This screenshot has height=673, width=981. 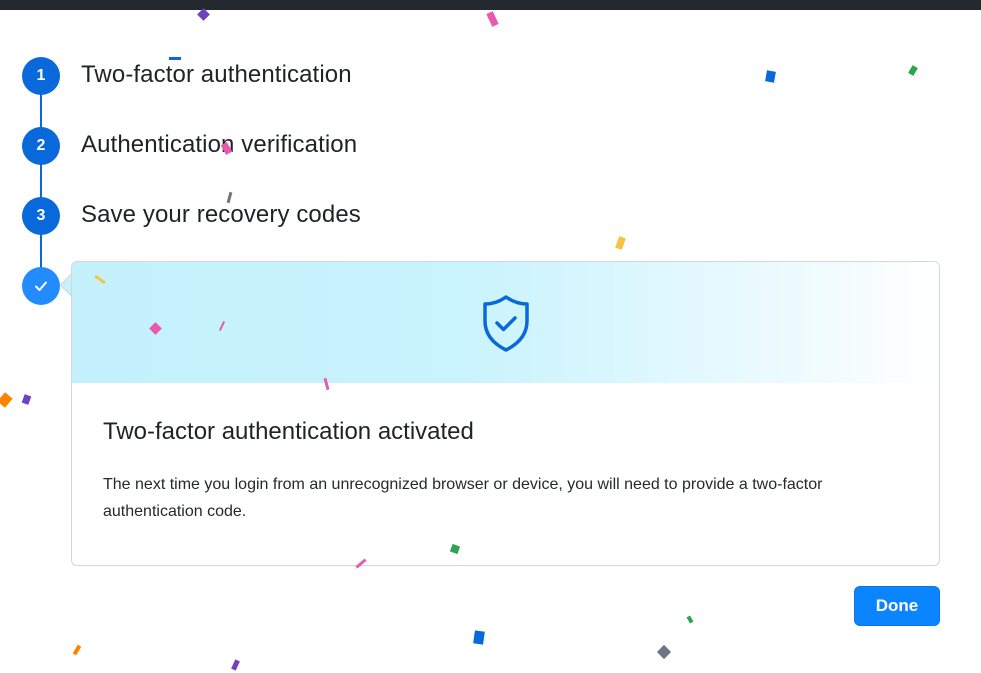 I want to click on step-complete, so click(x=41, y=286).